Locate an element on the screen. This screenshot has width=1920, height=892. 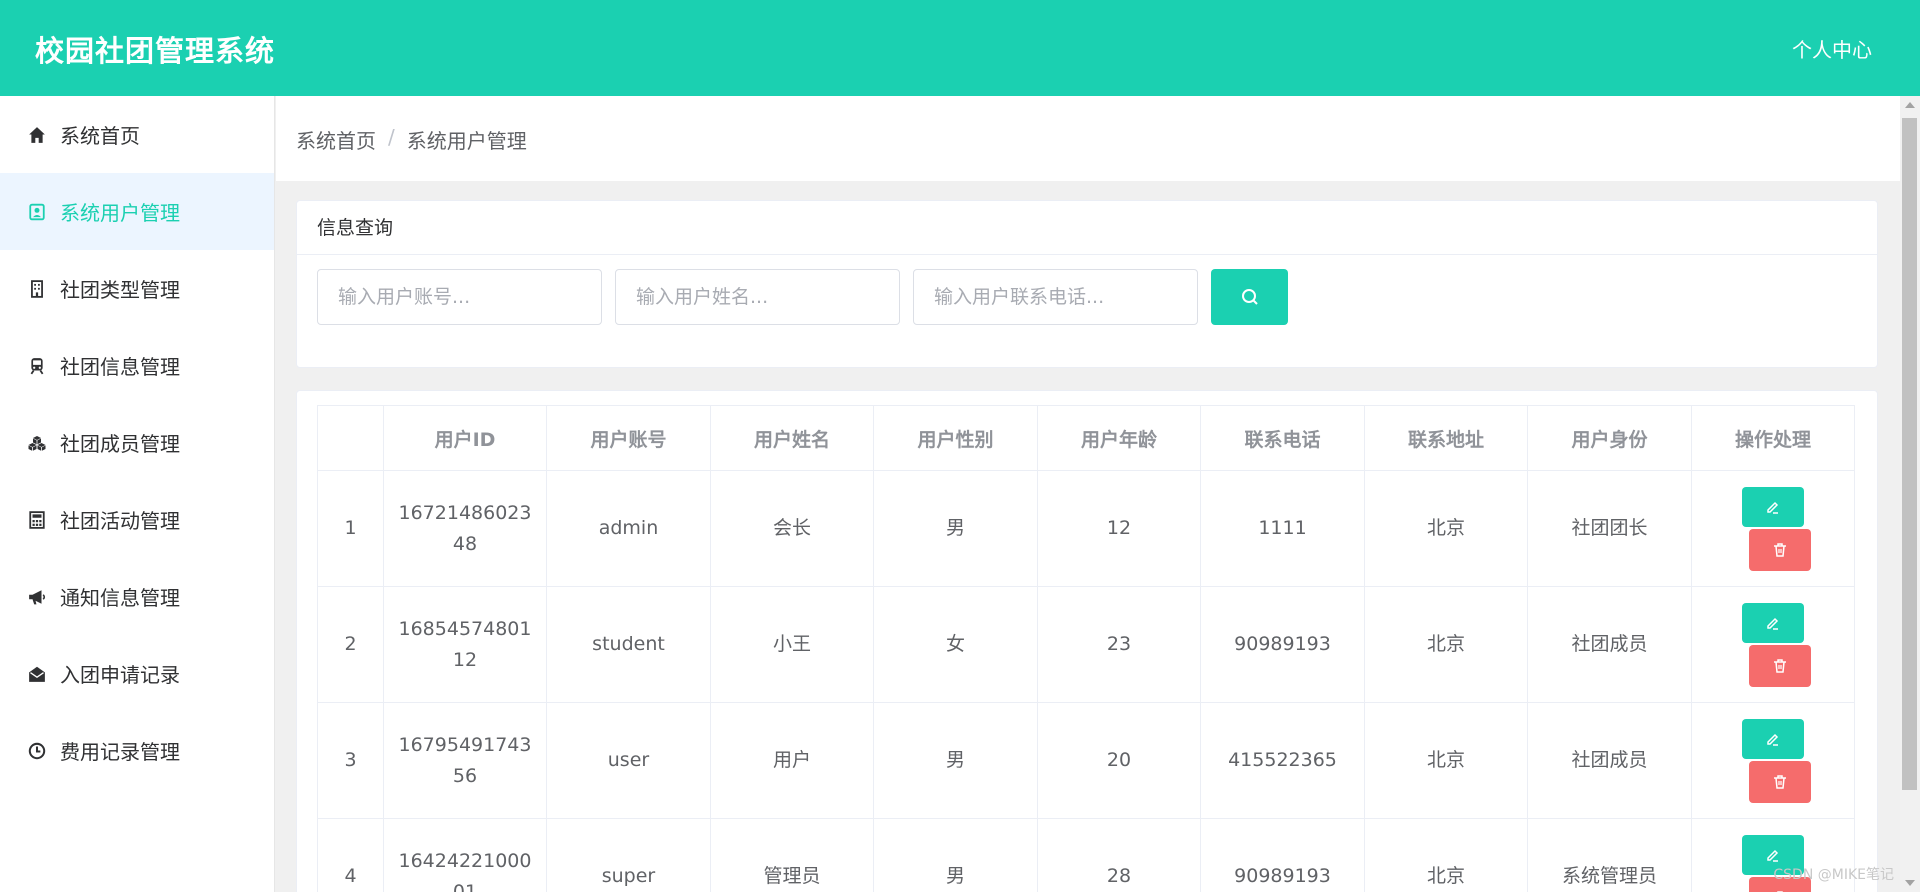
cell-index: 4 is located at coordinates (350, 855).